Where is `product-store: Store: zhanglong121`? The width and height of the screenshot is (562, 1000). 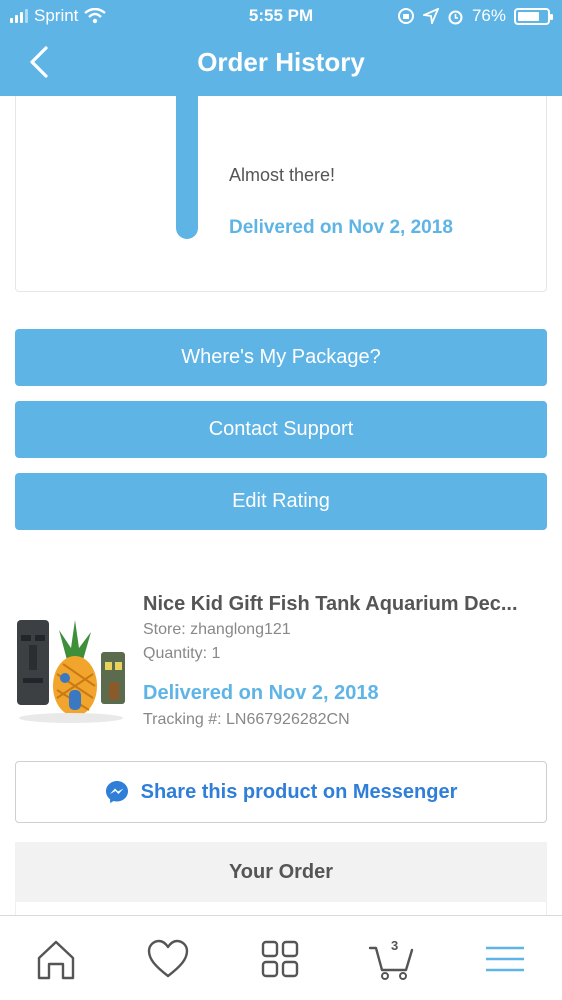
product-store: Store: zhanglong121 is located at coordinates (217, 629).